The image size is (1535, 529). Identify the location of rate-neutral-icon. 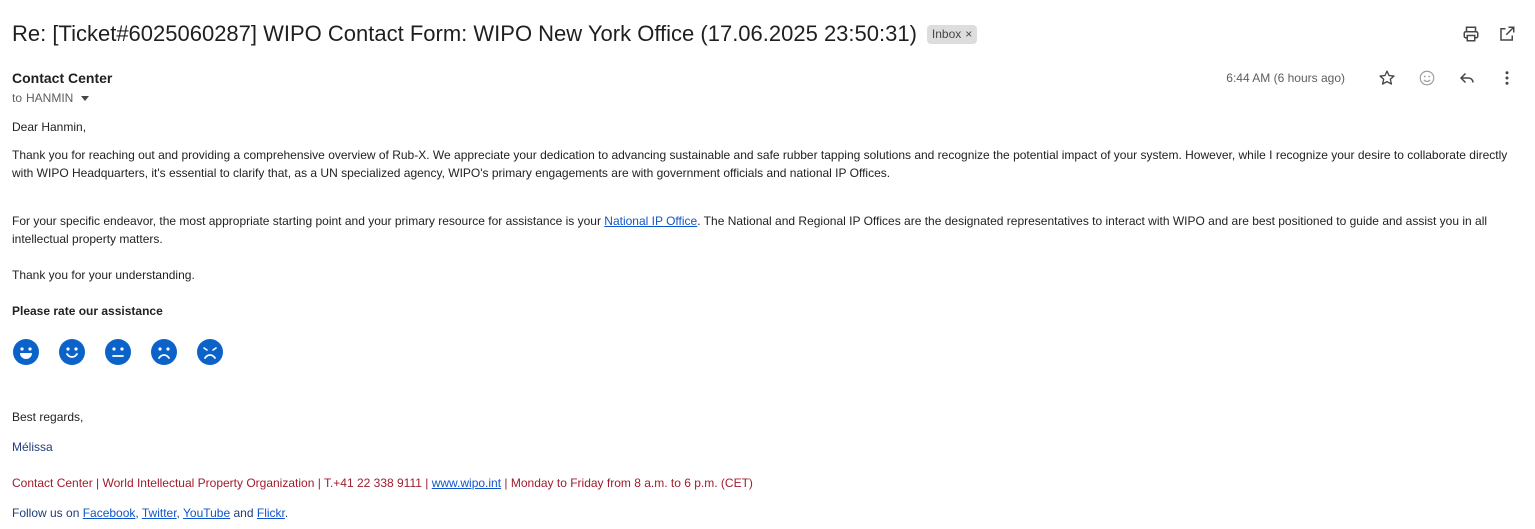
(118, 352).